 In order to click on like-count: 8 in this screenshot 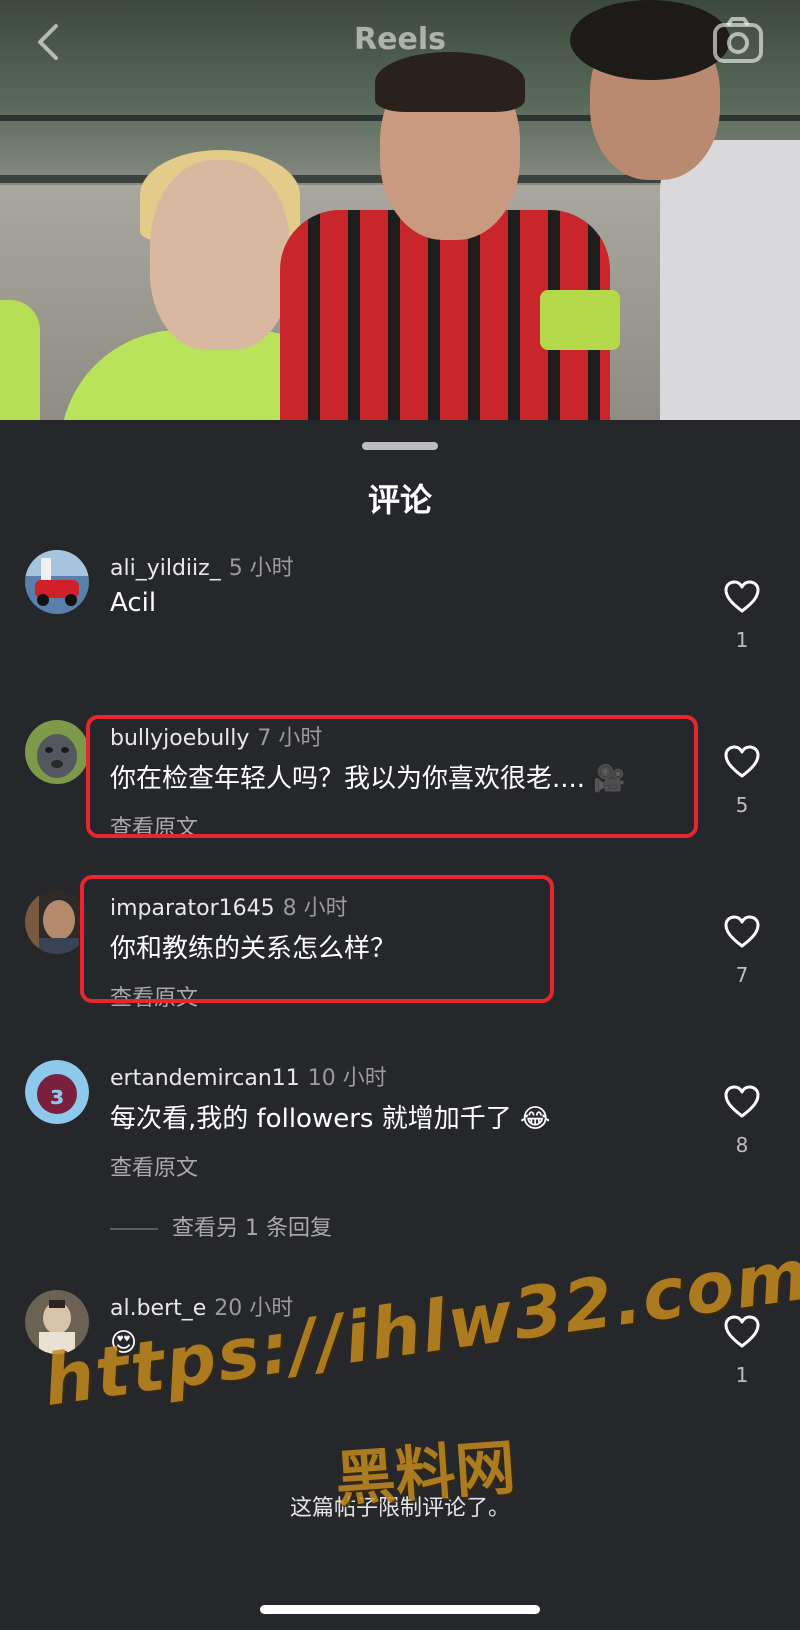, I will do `click(742, 1145)`.